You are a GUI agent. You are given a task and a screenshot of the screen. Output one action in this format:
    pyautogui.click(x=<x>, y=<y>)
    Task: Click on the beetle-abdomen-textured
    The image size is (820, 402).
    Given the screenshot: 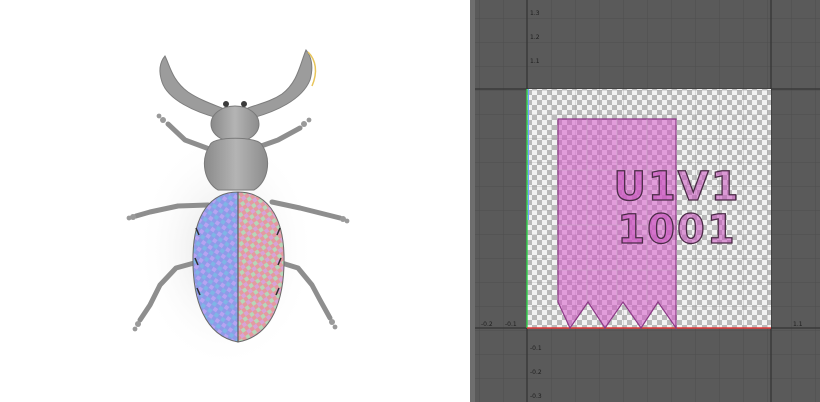 What is the action you would take?
    pyautogui.click(x=238, y=267)
    